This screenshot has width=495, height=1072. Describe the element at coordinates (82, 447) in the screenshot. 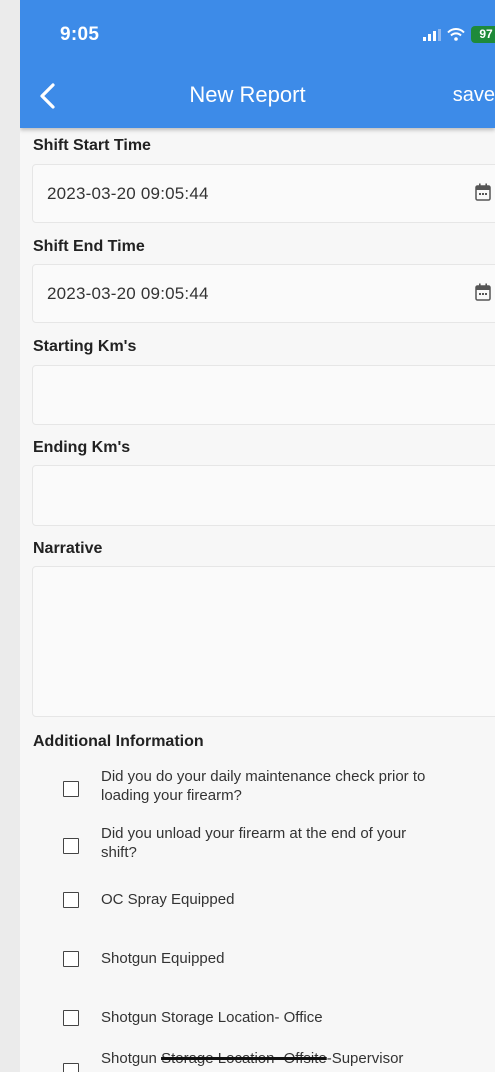

I see `ending-km-label: Ending Km's` at that location.